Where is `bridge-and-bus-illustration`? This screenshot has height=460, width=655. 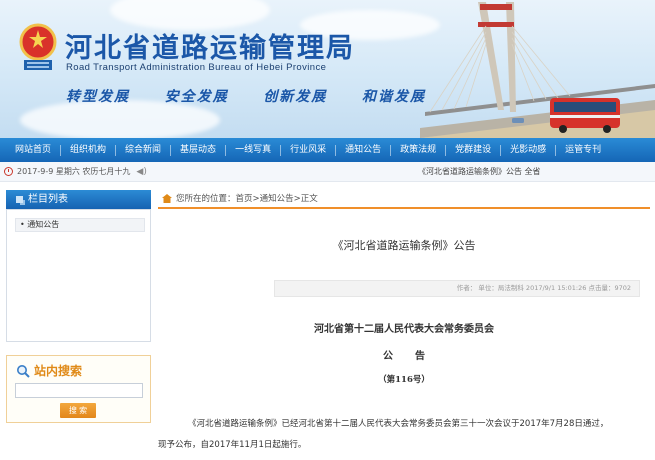
bridge-and-bus-illustration is located at coordinates (537, 70).